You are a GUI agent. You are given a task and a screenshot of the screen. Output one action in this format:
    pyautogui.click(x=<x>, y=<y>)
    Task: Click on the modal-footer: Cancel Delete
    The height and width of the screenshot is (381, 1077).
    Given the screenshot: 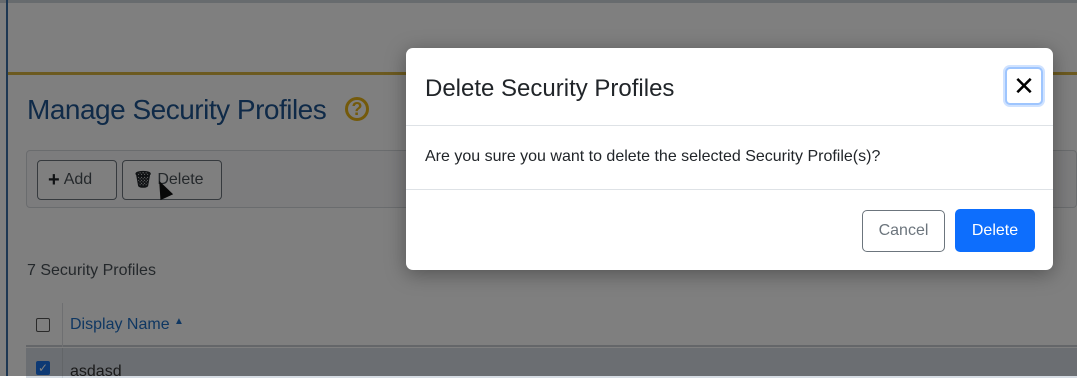 What is the action you would take?
    pyautogui.click(x=729, y=230)
    